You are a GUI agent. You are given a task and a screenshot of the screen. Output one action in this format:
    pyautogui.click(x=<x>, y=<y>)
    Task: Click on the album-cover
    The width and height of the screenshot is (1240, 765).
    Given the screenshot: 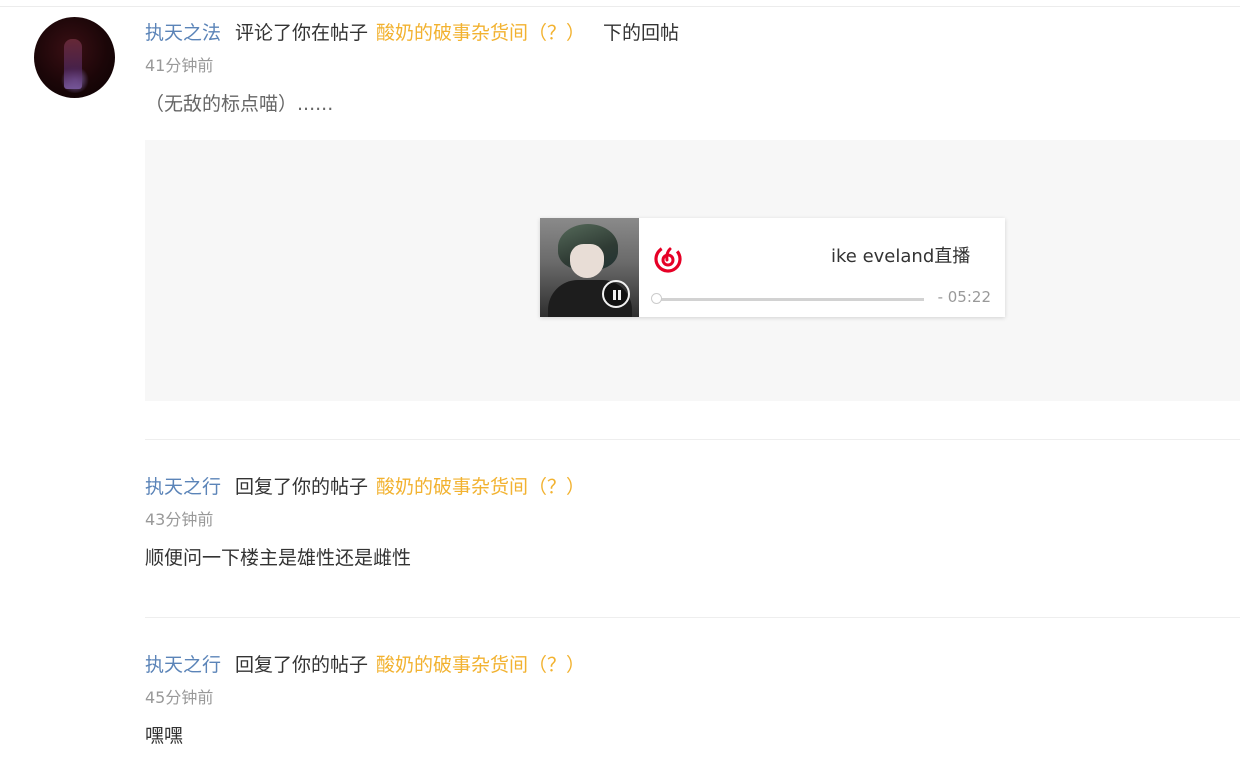 What is the action you would take?
    pyautogui.click(x=589, y=267)
    